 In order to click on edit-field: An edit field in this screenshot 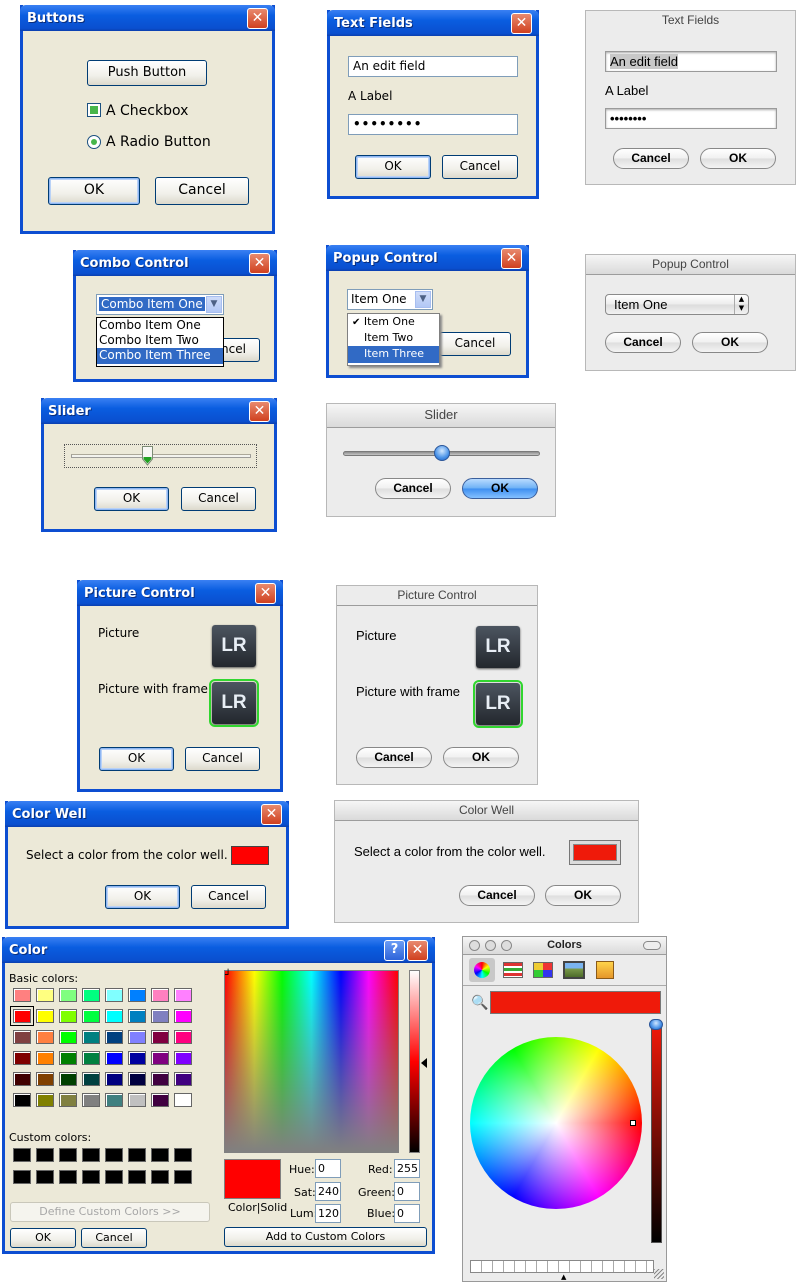, I will do `click(433, 66)`.